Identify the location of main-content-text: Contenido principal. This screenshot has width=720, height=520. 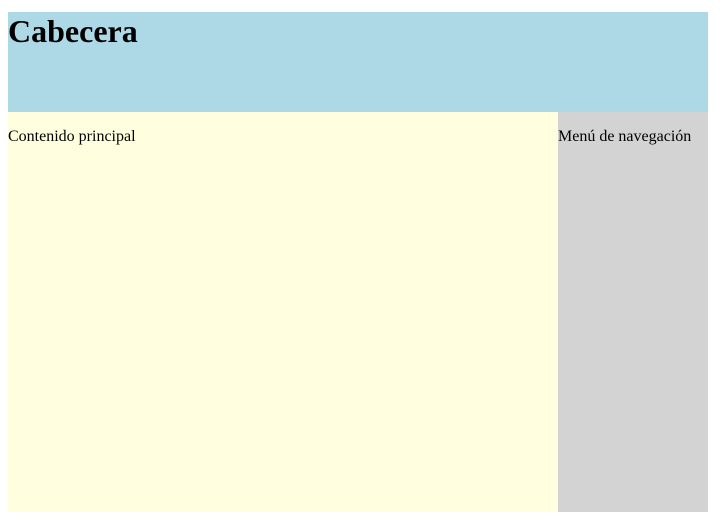
(72, 136).